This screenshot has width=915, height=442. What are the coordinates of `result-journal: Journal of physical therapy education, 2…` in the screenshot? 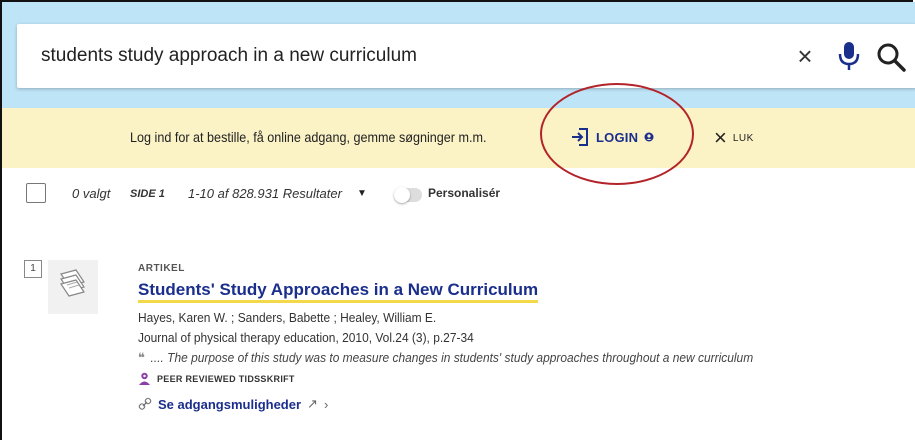 It's located at (306, 337).